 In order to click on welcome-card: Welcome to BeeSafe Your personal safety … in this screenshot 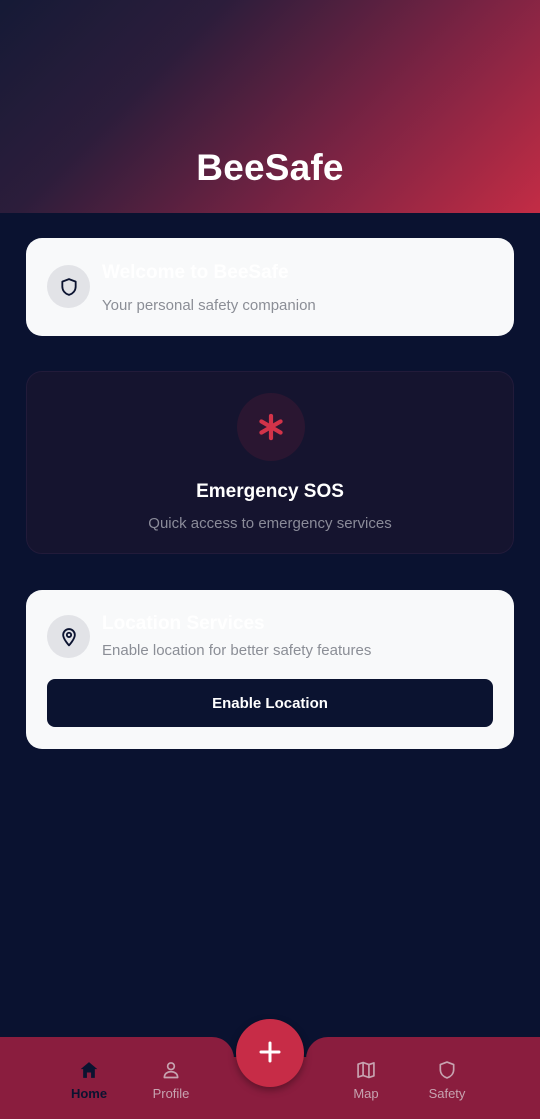, I will do `click(270, 287)`.